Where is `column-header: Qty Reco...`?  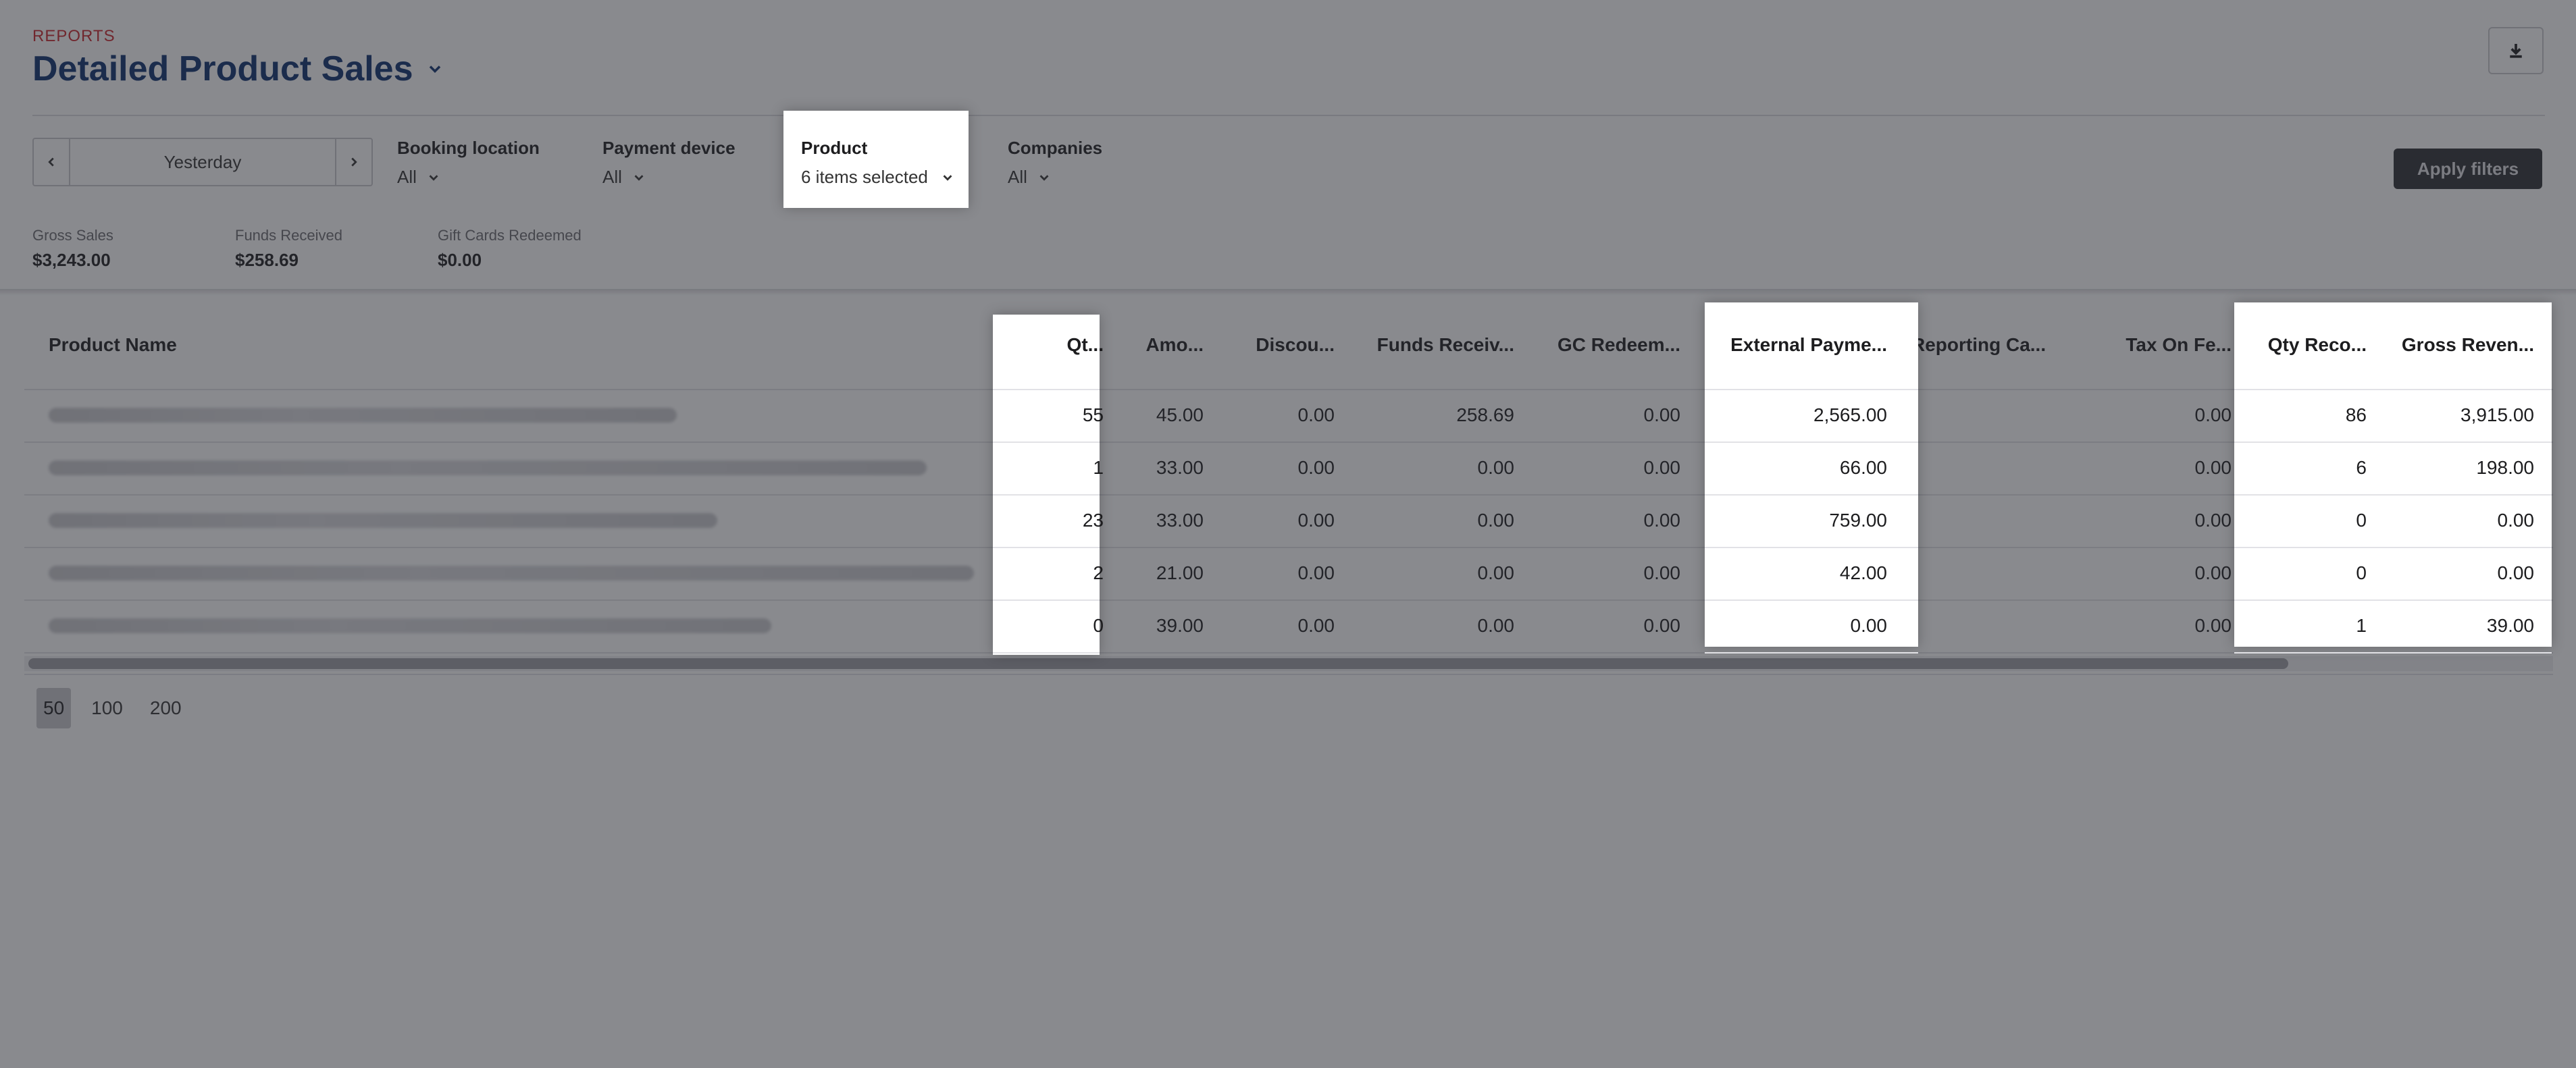
column-header: Qty Reco... is located at coordinates (2307, 345).